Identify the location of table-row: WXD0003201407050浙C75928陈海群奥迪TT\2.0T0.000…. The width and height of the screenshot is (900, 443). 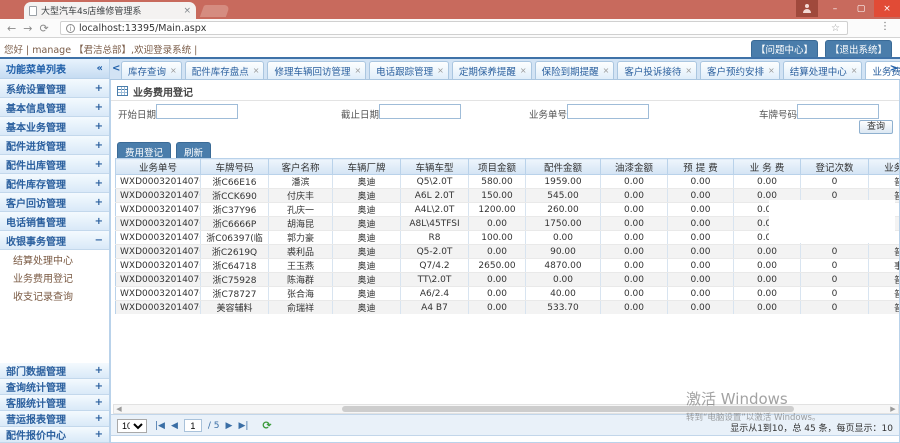
(507, 279).